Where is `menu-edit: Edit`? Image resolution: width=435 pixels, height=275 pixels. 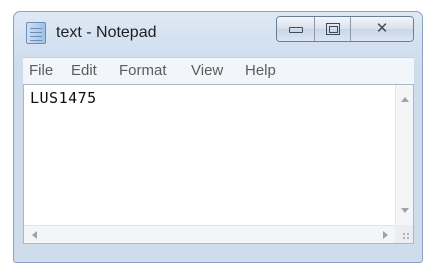
menu-edit: Edit is located at coordinates (84, 70).